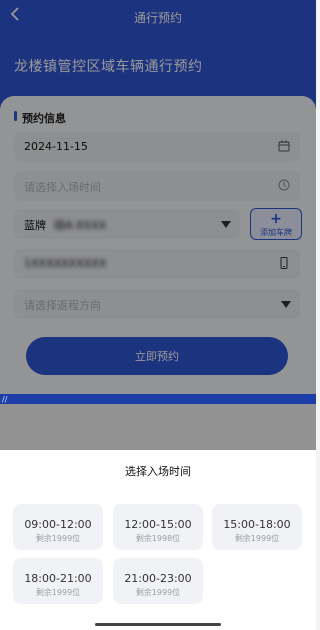 The width and height of the screenshot is (320, 630). I want to click on home-indicator, so click(158, 624).